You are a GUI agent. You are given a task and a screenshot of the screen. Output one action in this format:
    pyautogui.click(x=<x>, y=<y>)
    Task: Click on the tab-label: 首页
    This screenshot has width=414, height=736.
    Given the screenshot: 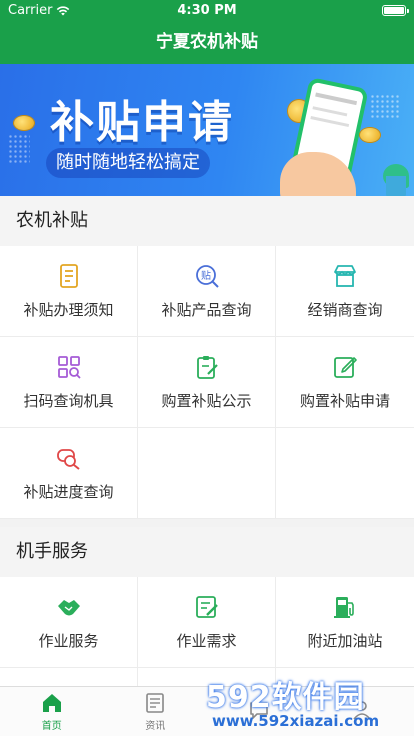 What is the action you would take?
    pyautogui.click(x=51, y=726)
    